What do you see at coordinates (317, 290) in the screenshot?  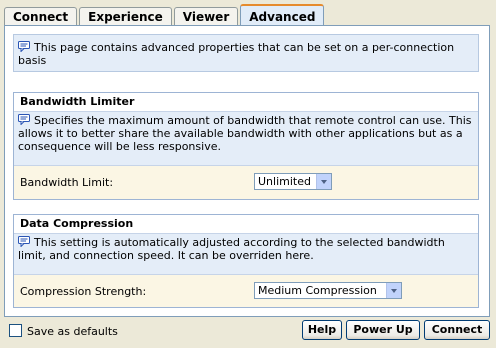 I see `compression-strength-value: Medium Compression` at bounding box center [317, 290].